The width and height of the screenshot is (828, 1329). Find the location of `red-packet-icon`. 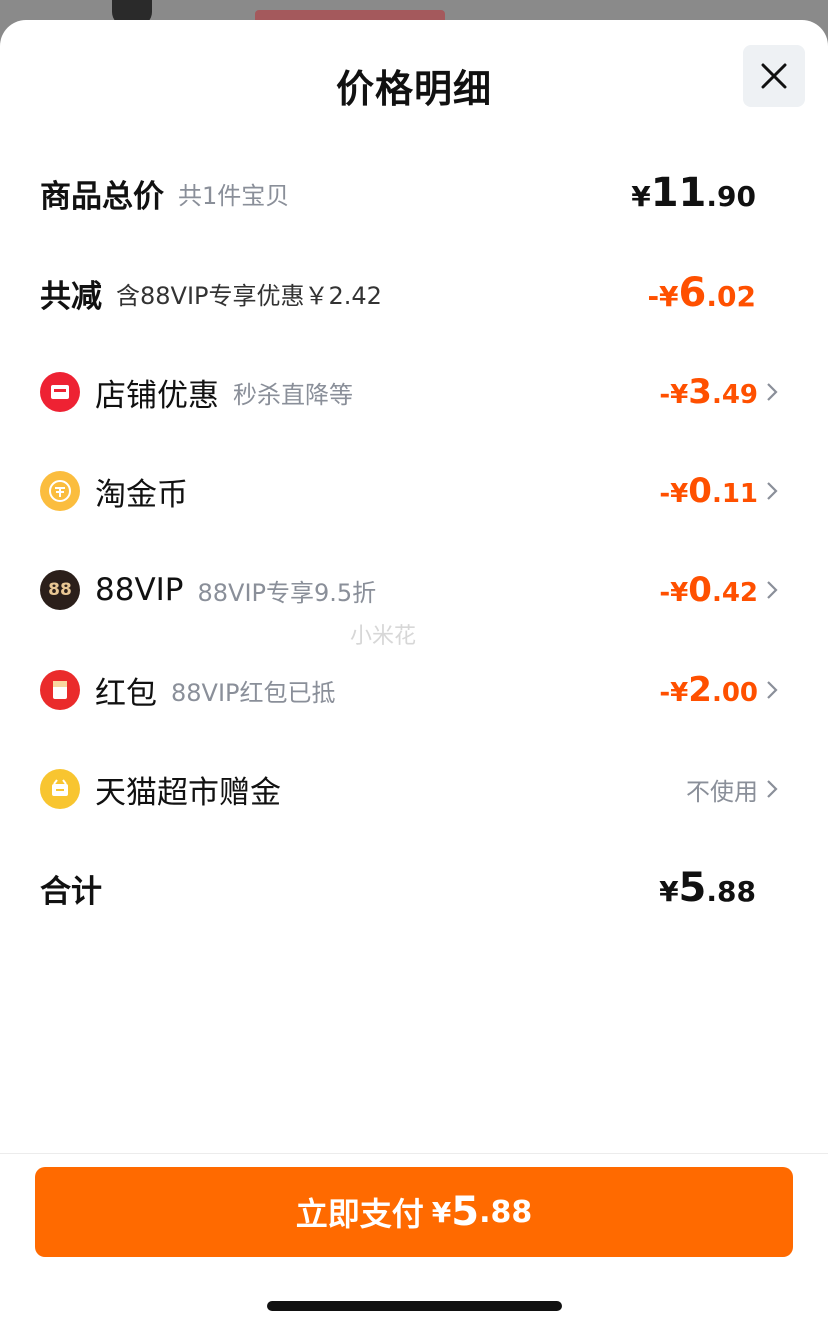

red-packet-icon is located at coordinates (60, 690).